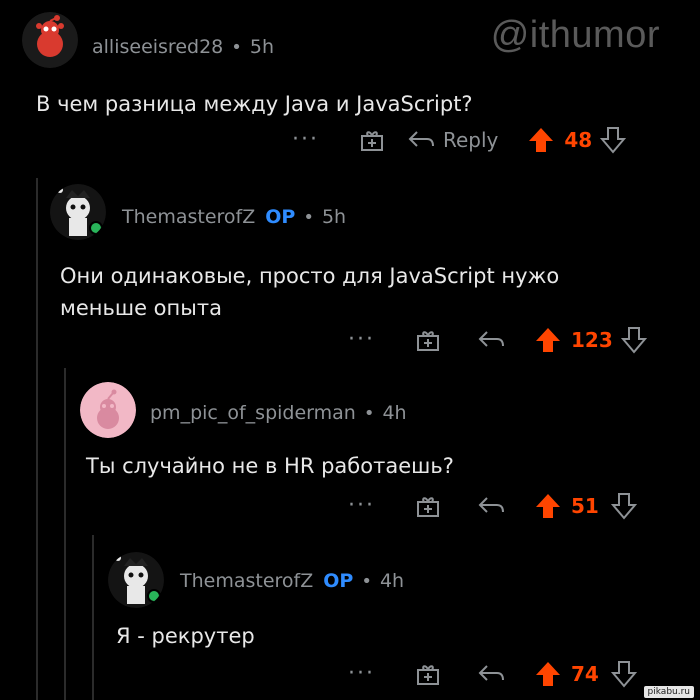 The image size is (700, 700). I want to click on comment-header: alliseeisred28 • 5h, so click(183, 47).